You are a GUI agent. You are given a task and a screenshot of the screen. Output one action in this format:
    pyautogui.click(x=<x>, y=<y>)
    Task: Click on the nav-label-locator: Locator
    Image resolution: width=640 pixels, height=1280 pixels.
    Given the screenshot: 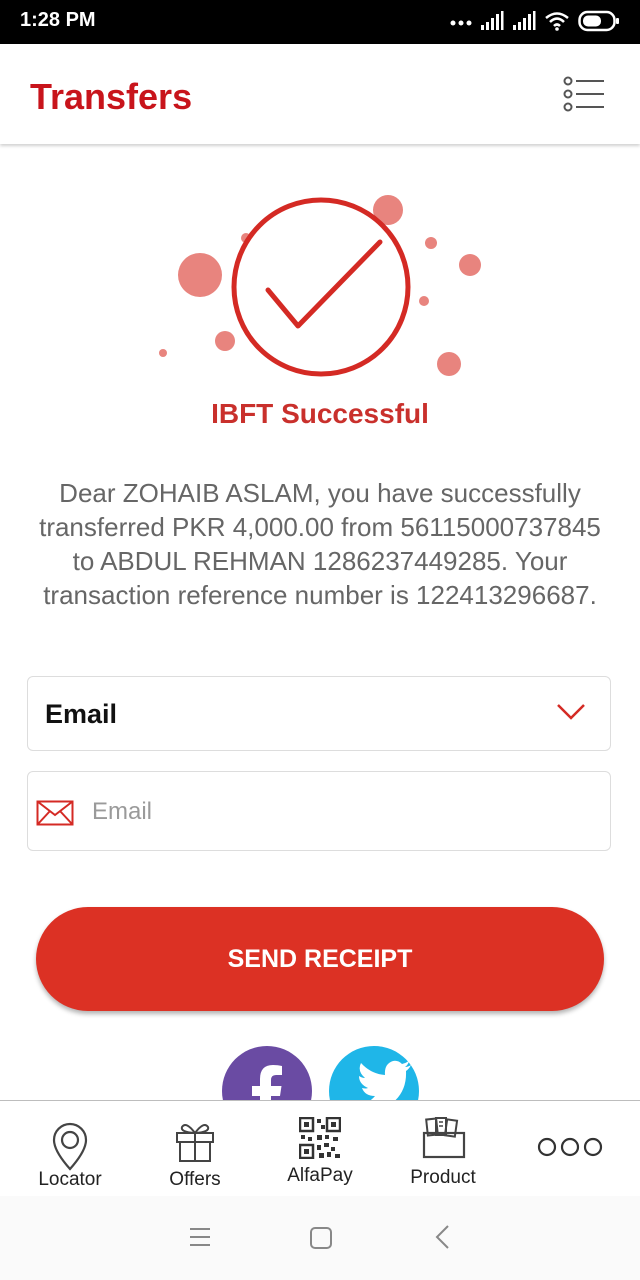 What is the action you would take?
    pyautogui.click(x=70, y=1179)
    